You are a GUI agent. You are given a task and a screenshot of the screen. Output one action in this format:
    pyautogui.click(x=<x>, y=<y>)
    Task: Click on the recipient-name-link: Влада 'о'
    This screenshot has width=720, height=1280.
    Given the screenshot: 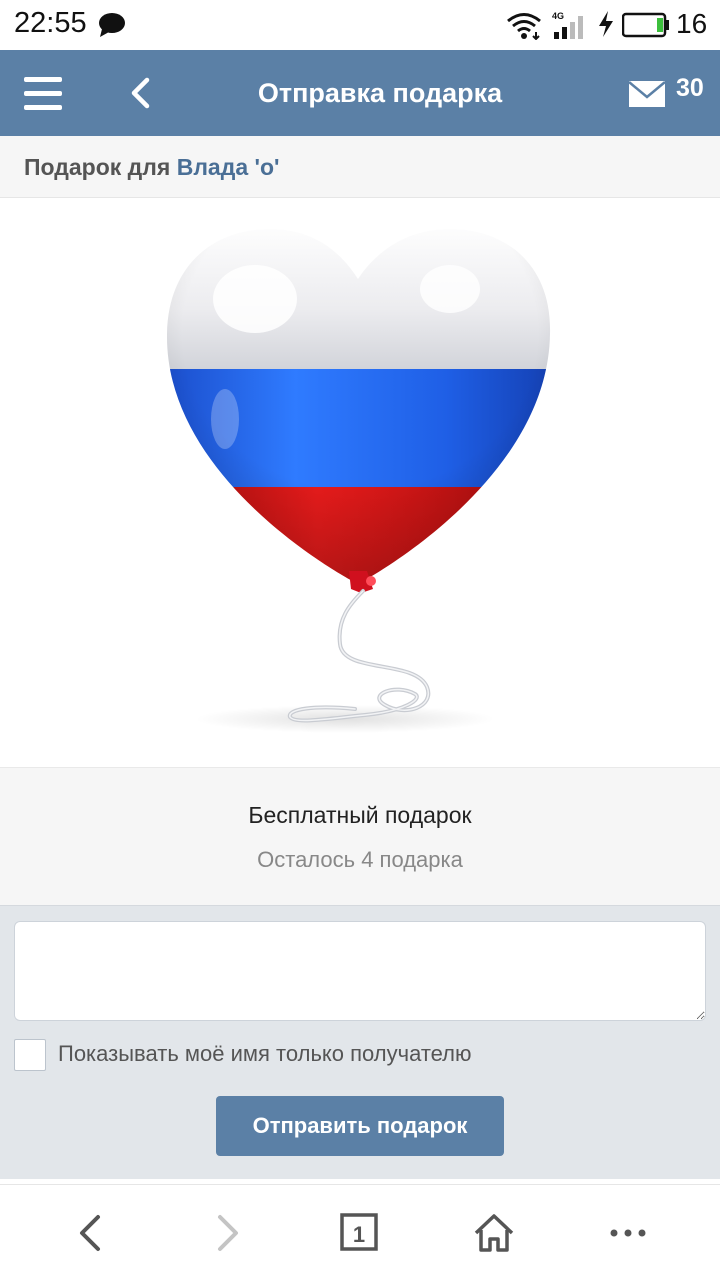 What is the action you would take?
    pyautogui.click(x=228, y=167)
    